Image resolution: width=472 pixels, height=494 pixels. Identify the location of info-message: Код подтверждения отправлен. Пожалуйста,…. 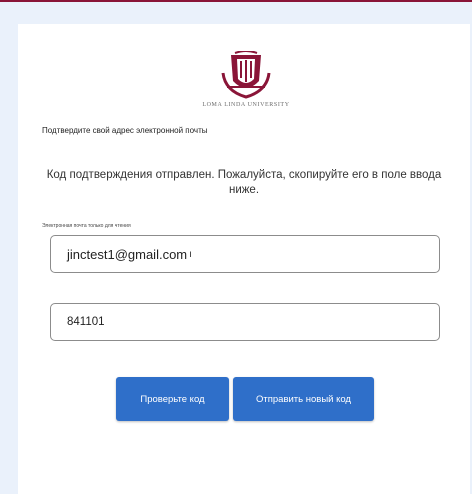
(244, 182).